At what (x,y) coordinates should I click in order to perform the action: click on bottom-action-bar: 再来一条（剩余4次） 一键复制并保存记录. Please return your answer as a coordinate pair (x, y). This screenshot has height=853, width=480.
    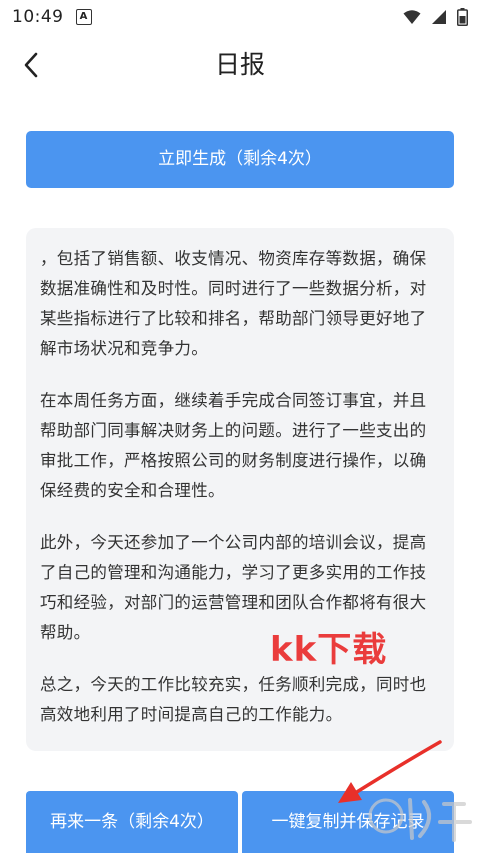
    Looking at the image, I should click on (240, 822).